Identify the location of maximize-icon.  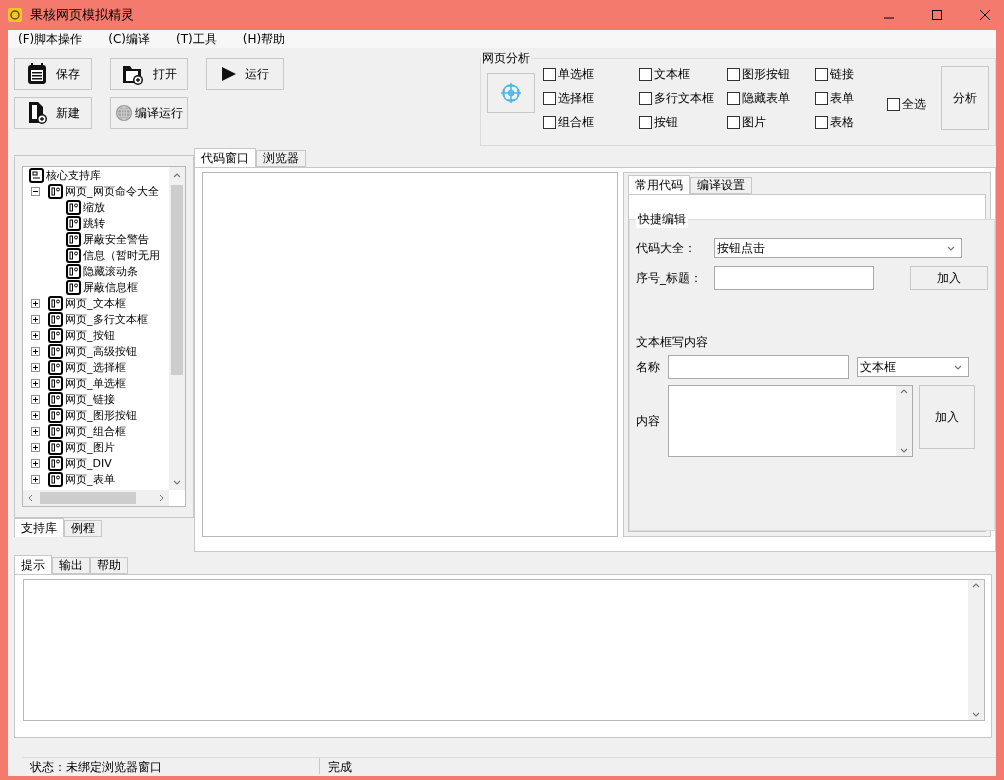
(937, 15).